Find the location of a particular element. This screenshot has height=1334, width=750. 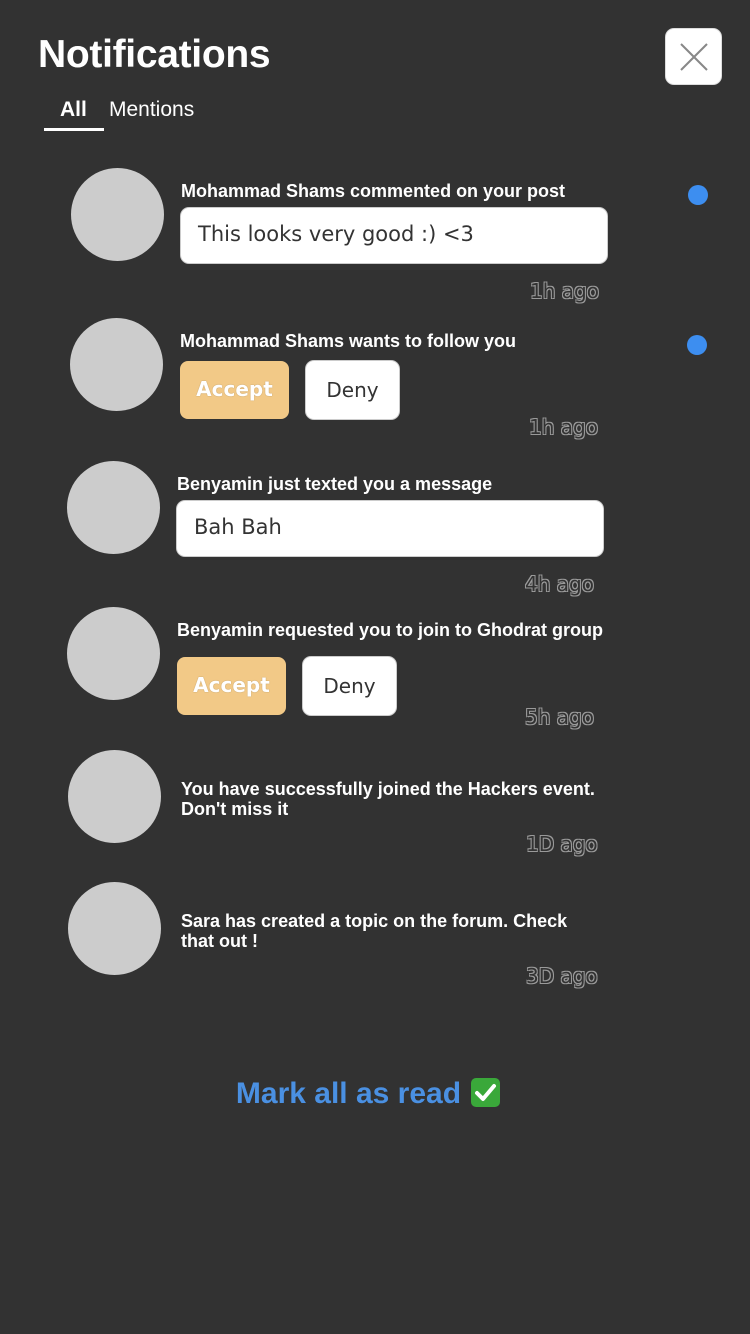

tab-mentions: Mentions is located at coordinates (151, 110).